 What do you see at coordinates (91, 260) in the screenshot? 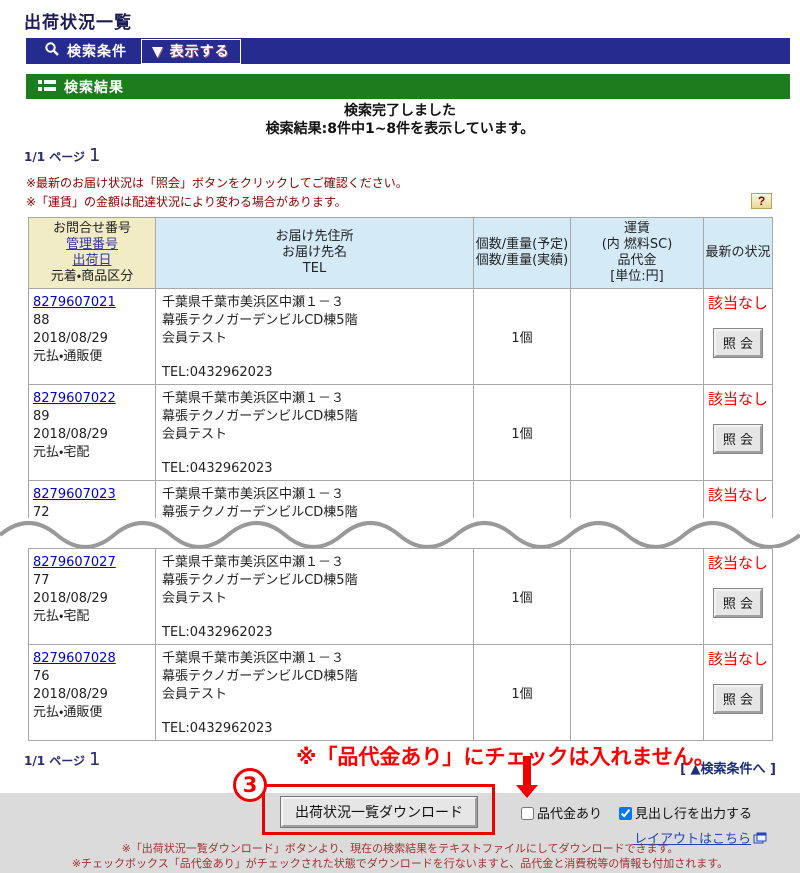
I see `header-ship-date-link: 出荷日` at bounding box center [91, 260].